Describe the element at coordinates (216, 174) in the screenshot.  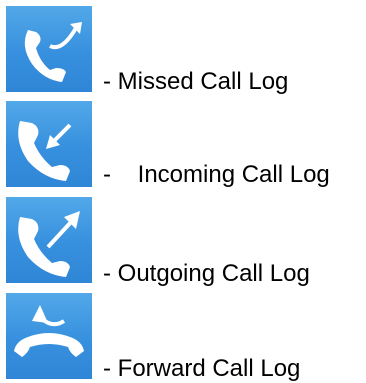
I see `legend-label-incoming: - Incoming Call Log` at that location.